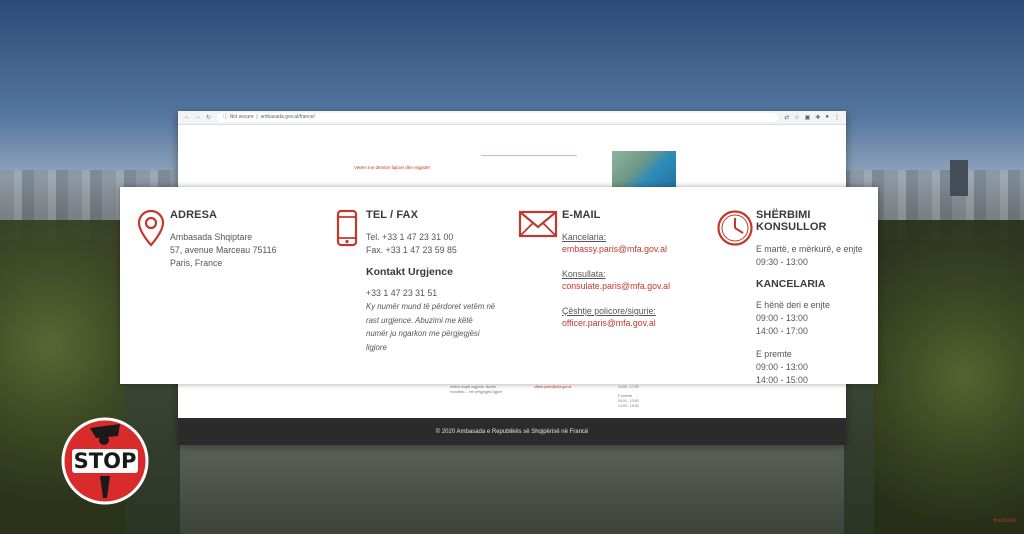 This screenshot has height=534, width=1024. What do you see at coordinates (782, 262) in the screenshot?
I see `consular-hours: 09:30 - 13:00` at bounding box center [782, 262].